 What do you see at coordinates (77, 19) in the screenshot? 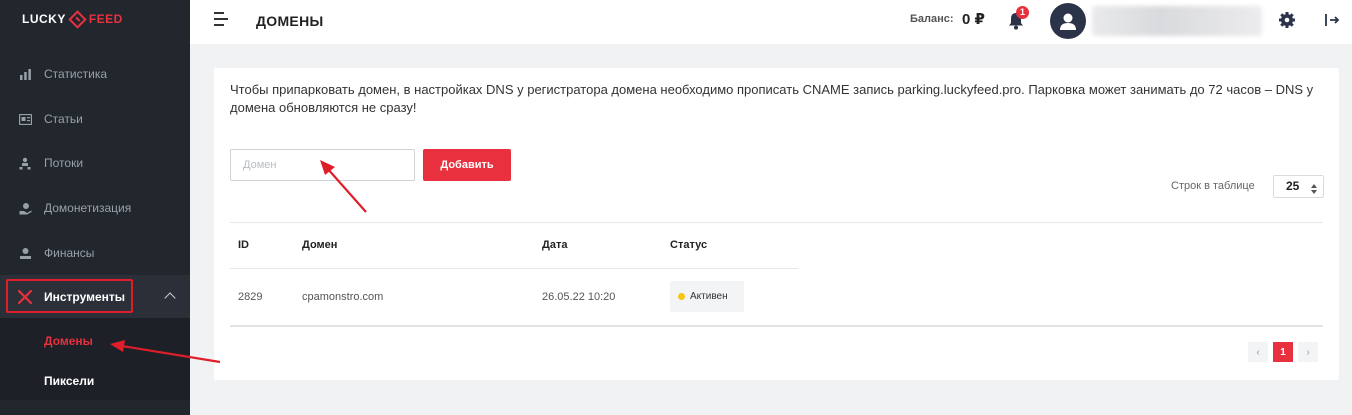
I see `logo-icon` at bounding box center [77, 19].